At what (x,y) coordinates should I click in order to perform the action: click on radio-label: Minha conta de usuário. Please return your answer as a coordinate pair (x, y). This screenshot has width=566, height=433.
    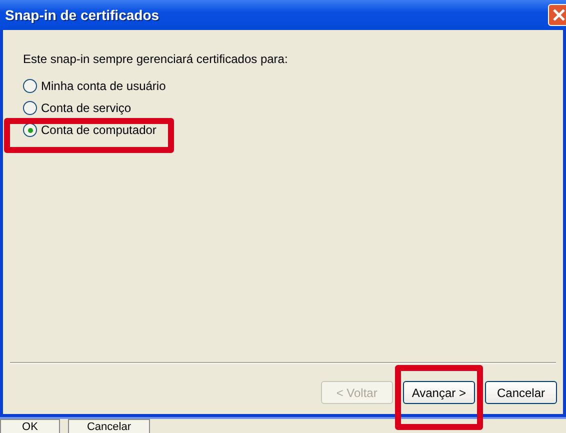
    Looking at the image, I should click on (103, 86).